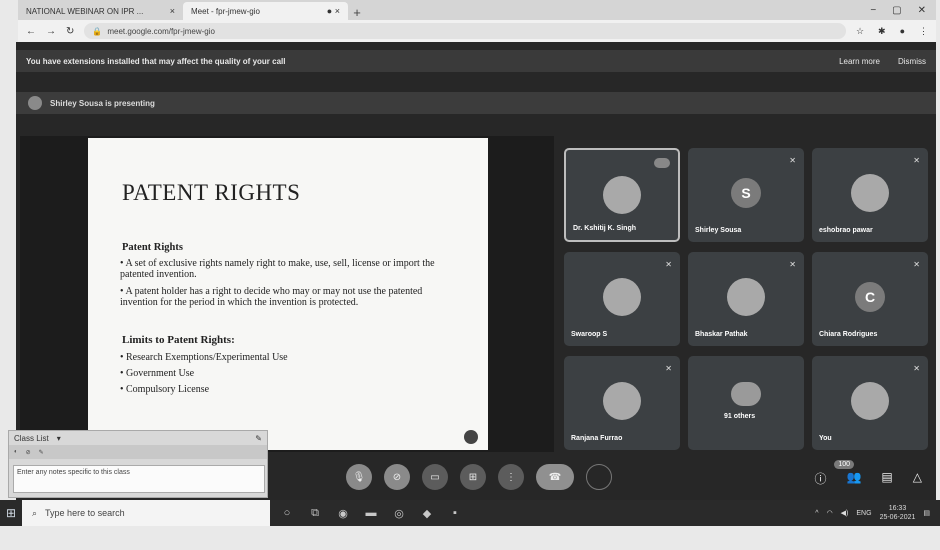 This screenshot has height=550, width=940. Describe the element at coordinates (59, 438) in the screenshot. I see `chevron-down-icon: ▾` at that location.